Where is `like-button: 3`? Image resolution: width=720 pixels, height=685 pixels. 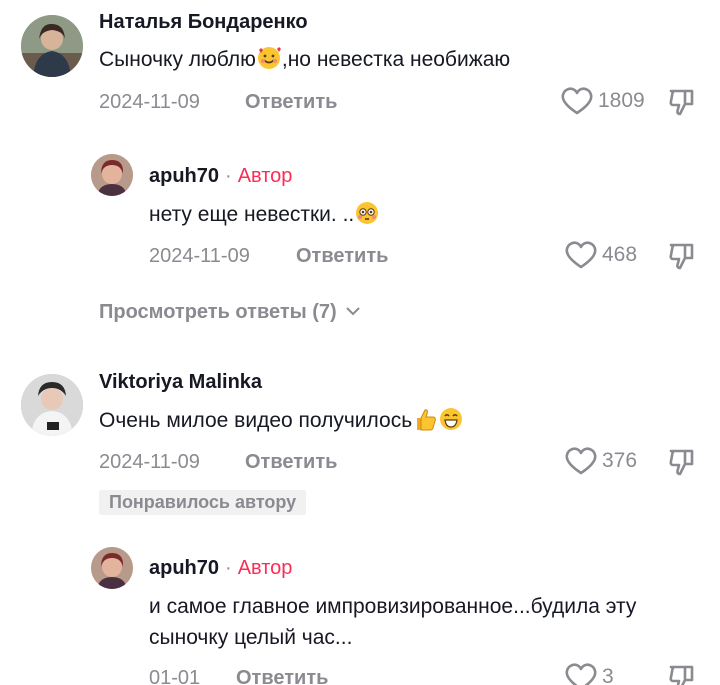
like-button: 3 is located at coordinates (589, 673).